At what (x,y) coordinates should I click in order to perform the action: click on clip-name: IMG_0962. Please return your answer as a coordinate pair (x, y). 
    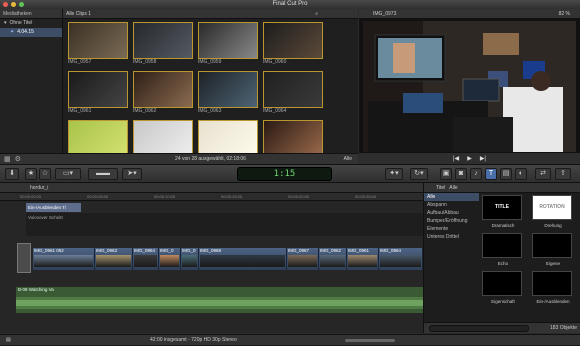
    Looking at the image, I should click on (145, 111).